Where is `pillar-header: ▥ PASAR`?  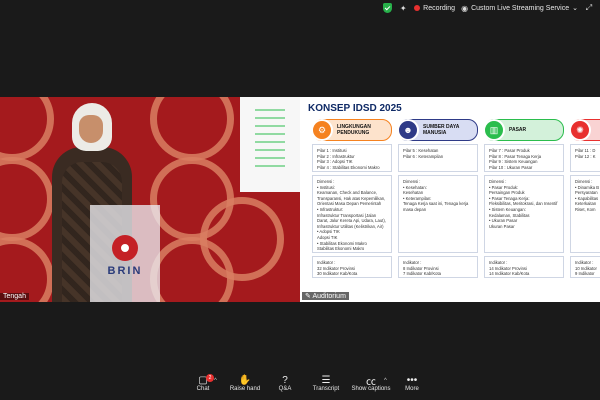 pillar-header: ▥ PASAR is located at coordinates (523, 130).